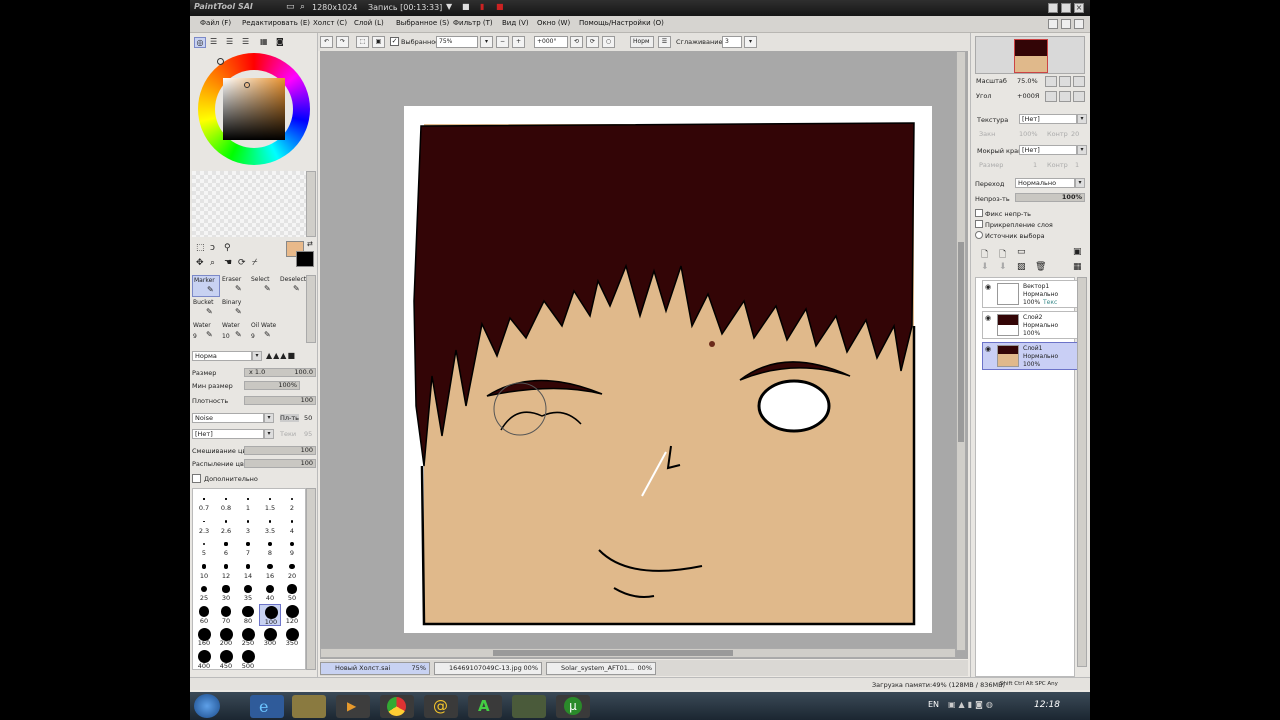 The height and width of the screenshot is (720, 1280). I want to click on at-icon: @, so click(441, 706).